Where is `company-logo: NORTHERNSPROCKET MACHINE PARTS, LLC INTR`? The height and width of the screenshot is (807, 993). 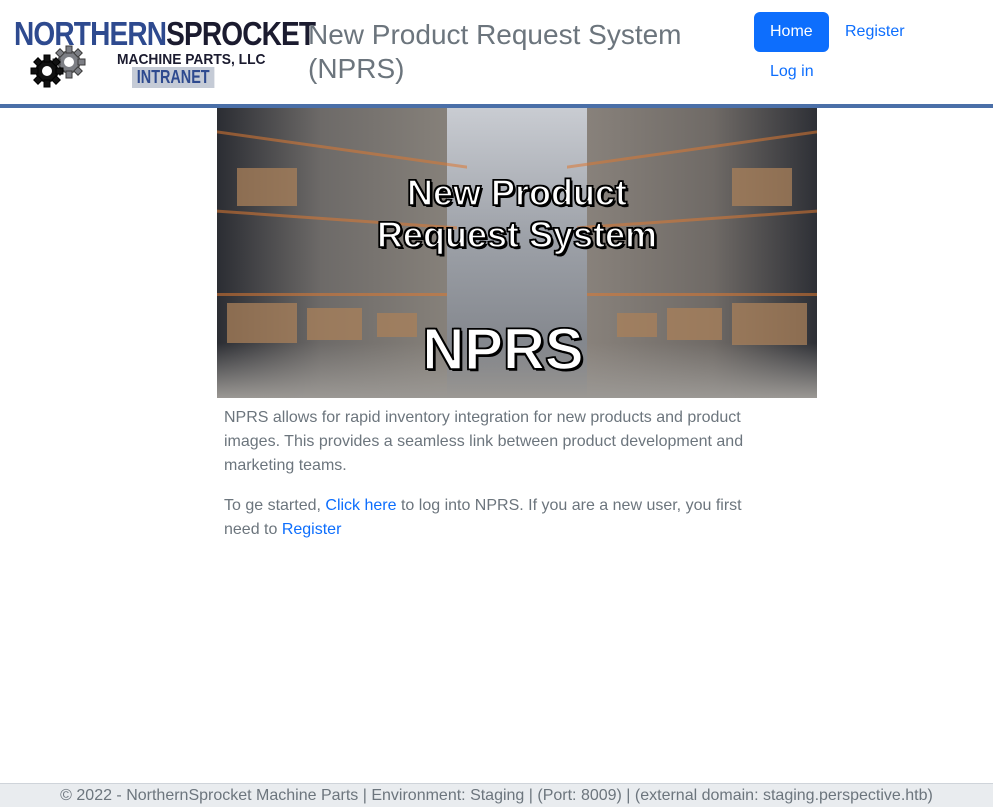 company-logo: NORTHERNSPROCKET MACHINE PARTS, LLC INTR is located at coordinates (165, 52).